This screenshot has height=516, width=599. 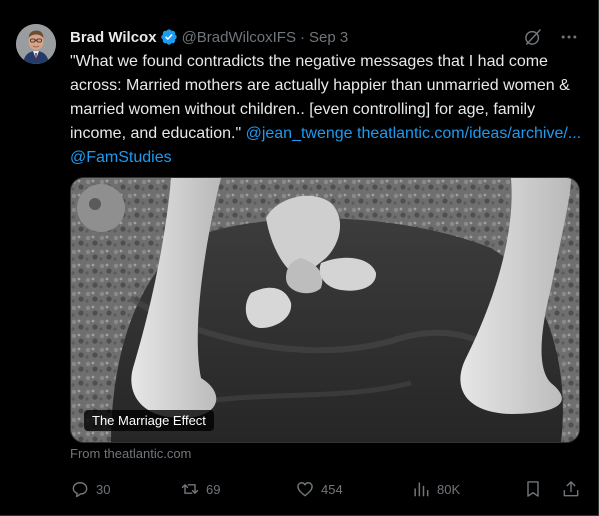 I want to click on views-count: 80K, so click(x=449, y=489).